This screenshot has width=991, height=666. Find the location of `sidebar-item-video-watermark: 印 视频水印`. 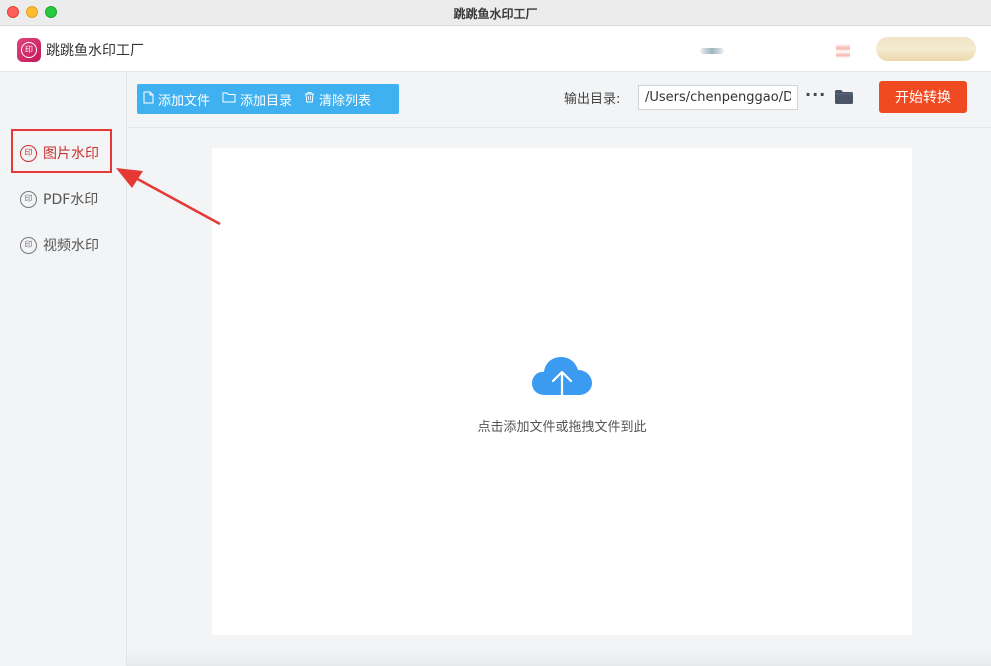

sidebar-item-video-watermark: 印 视频水印 is located at coordinates (59, 245).